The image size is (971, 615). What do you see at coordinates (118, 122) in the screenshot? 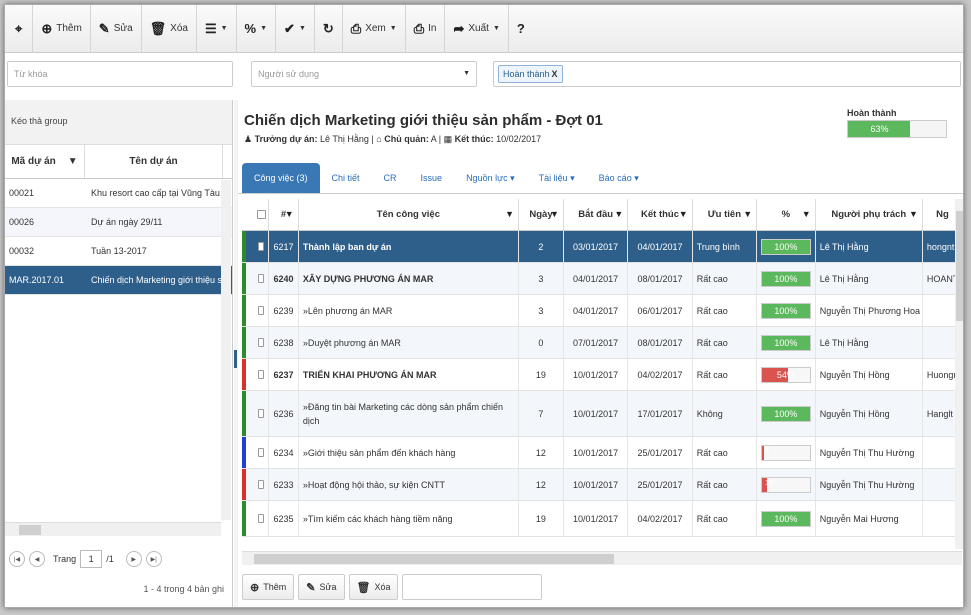
I see `group-drop-area: Kéo thả group` at bounding box center [118, 122].